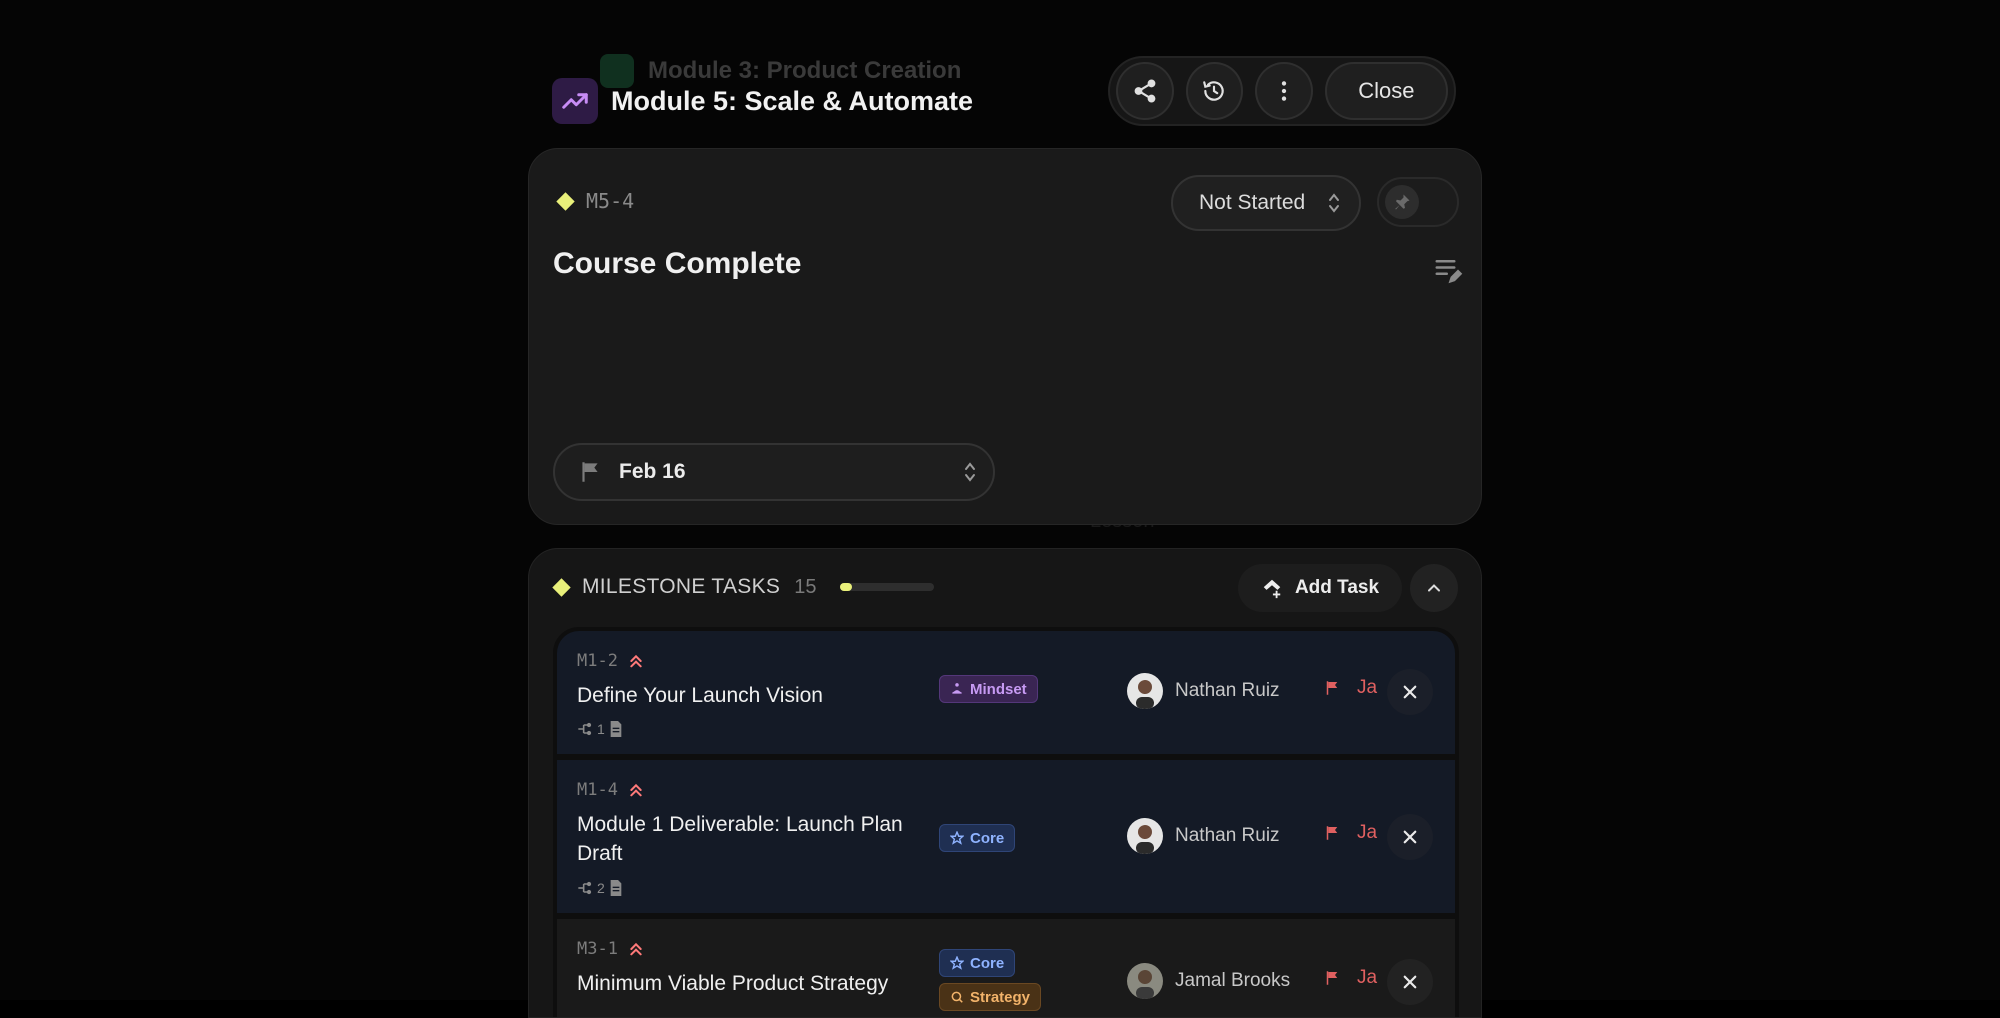 Image resolution: width=2000 pixels, height=1018 pixels. I want to click on task-id-text: M3-1, so click(597, 949).